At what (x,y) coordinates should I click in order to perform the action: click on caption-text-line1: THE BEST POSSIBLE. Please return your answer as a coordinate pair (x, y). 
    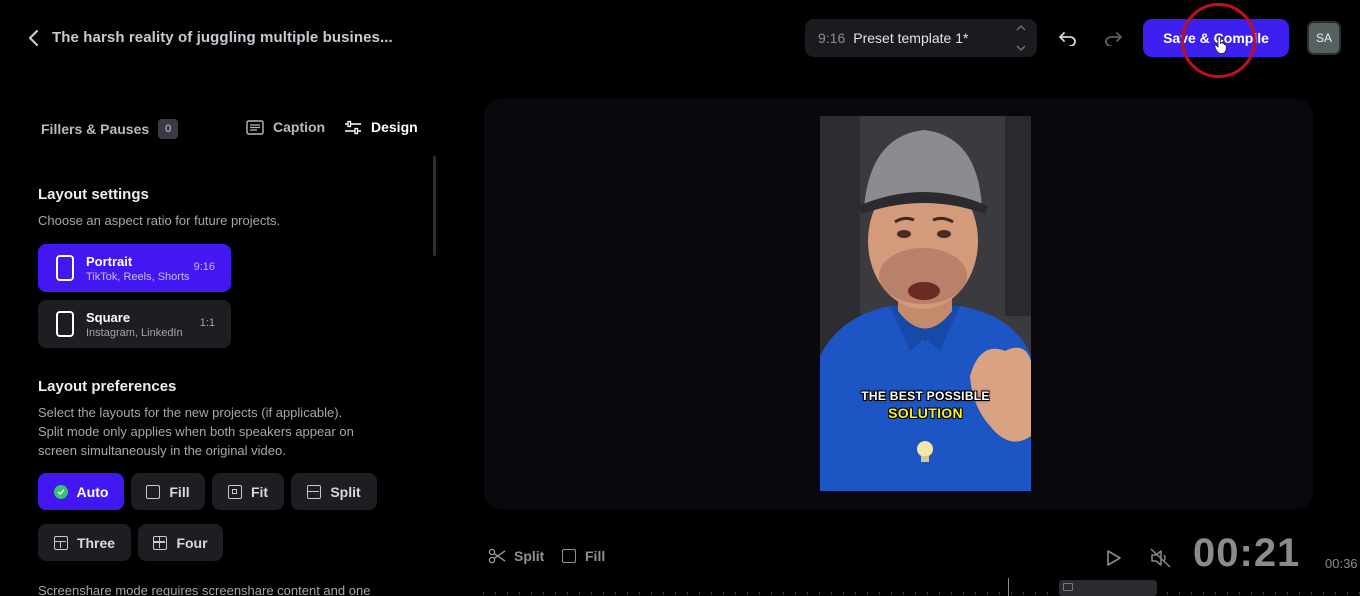
    Looking at the image, I should click on (925, 396).